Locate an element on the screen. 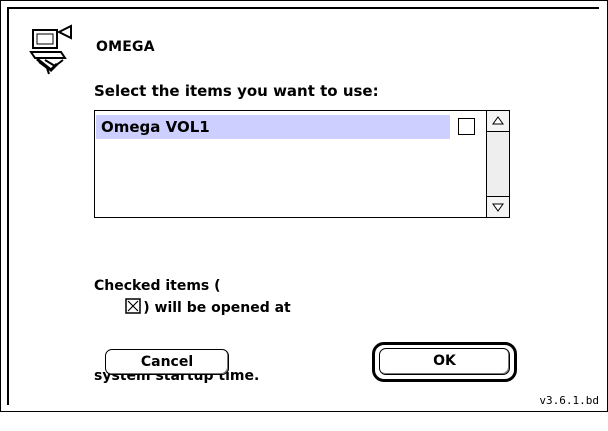 Image resolution: width=608 pixels, height=431 pixels. caption-text-before: Checked items ( is located at coordinates (157, 286).